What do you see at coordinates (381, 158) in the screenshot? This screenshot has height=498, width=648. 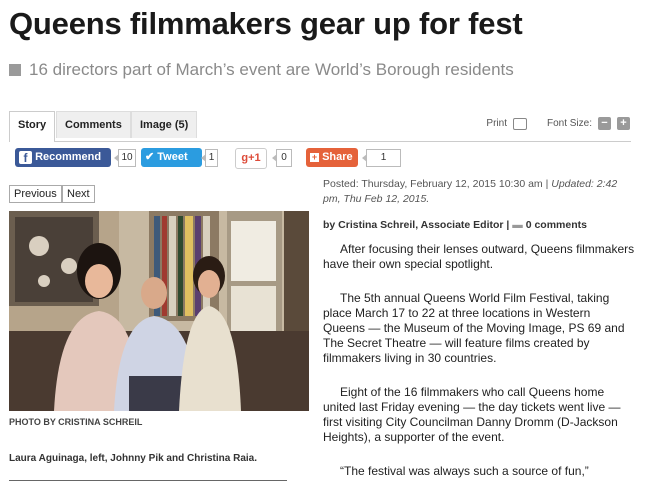 I see `share-count: 1` at bounding box center [381, 158].